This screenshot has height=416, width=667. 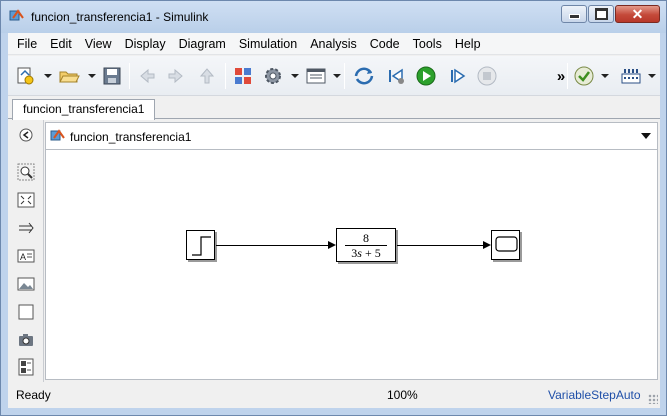 I want to click on tf-den-const: 5, so click(x=377, y=253).